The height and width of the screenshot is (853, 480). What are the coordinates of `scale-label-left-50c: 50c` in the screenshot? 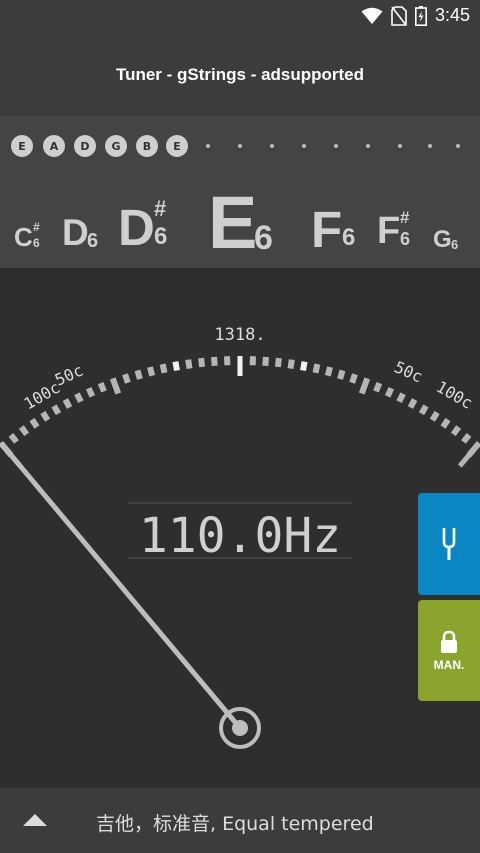 It's located at (69, 375).